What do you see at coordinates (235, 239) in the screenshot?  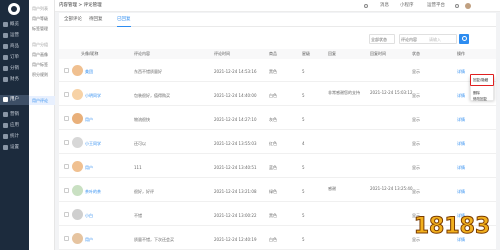 I see `comment-time: 2021-12-24 12:40:19` at bounding box center [235, 239].